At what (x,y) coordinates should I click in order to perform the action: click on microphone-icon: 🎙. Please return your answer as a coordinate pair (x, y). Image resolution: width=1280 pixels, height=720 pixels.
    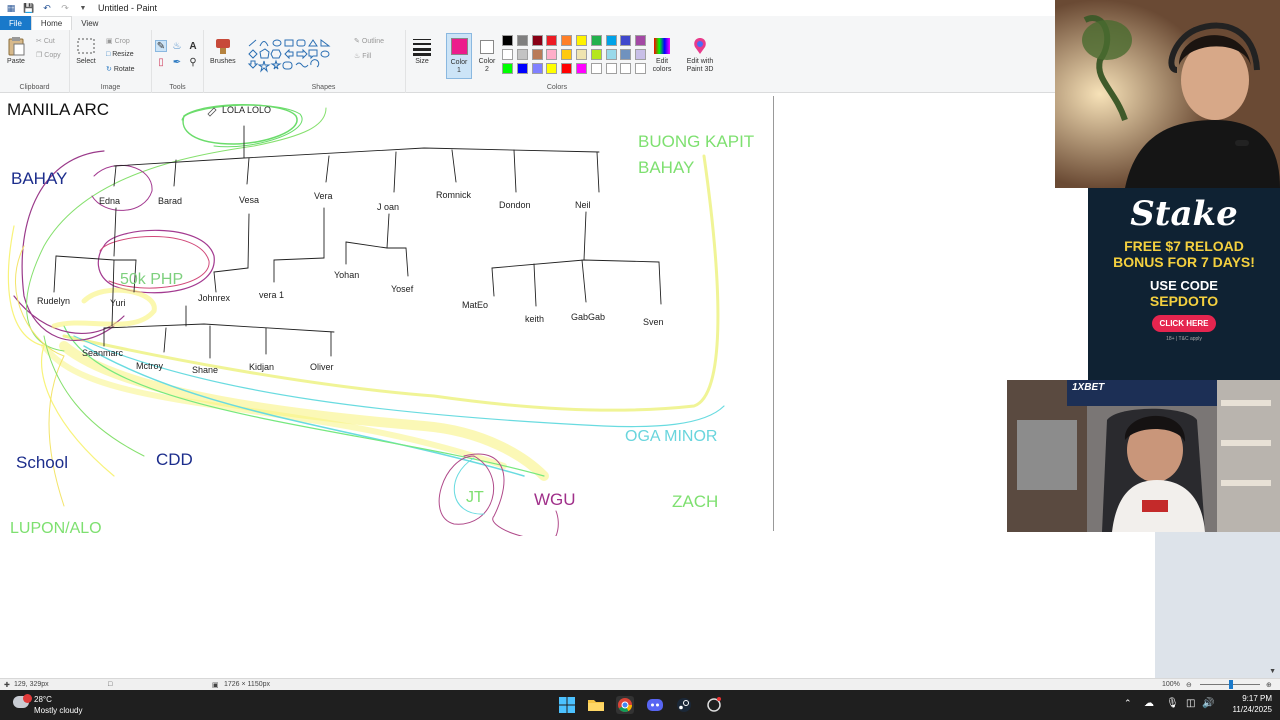
    Looking at the image, I should click on (1172, 703).